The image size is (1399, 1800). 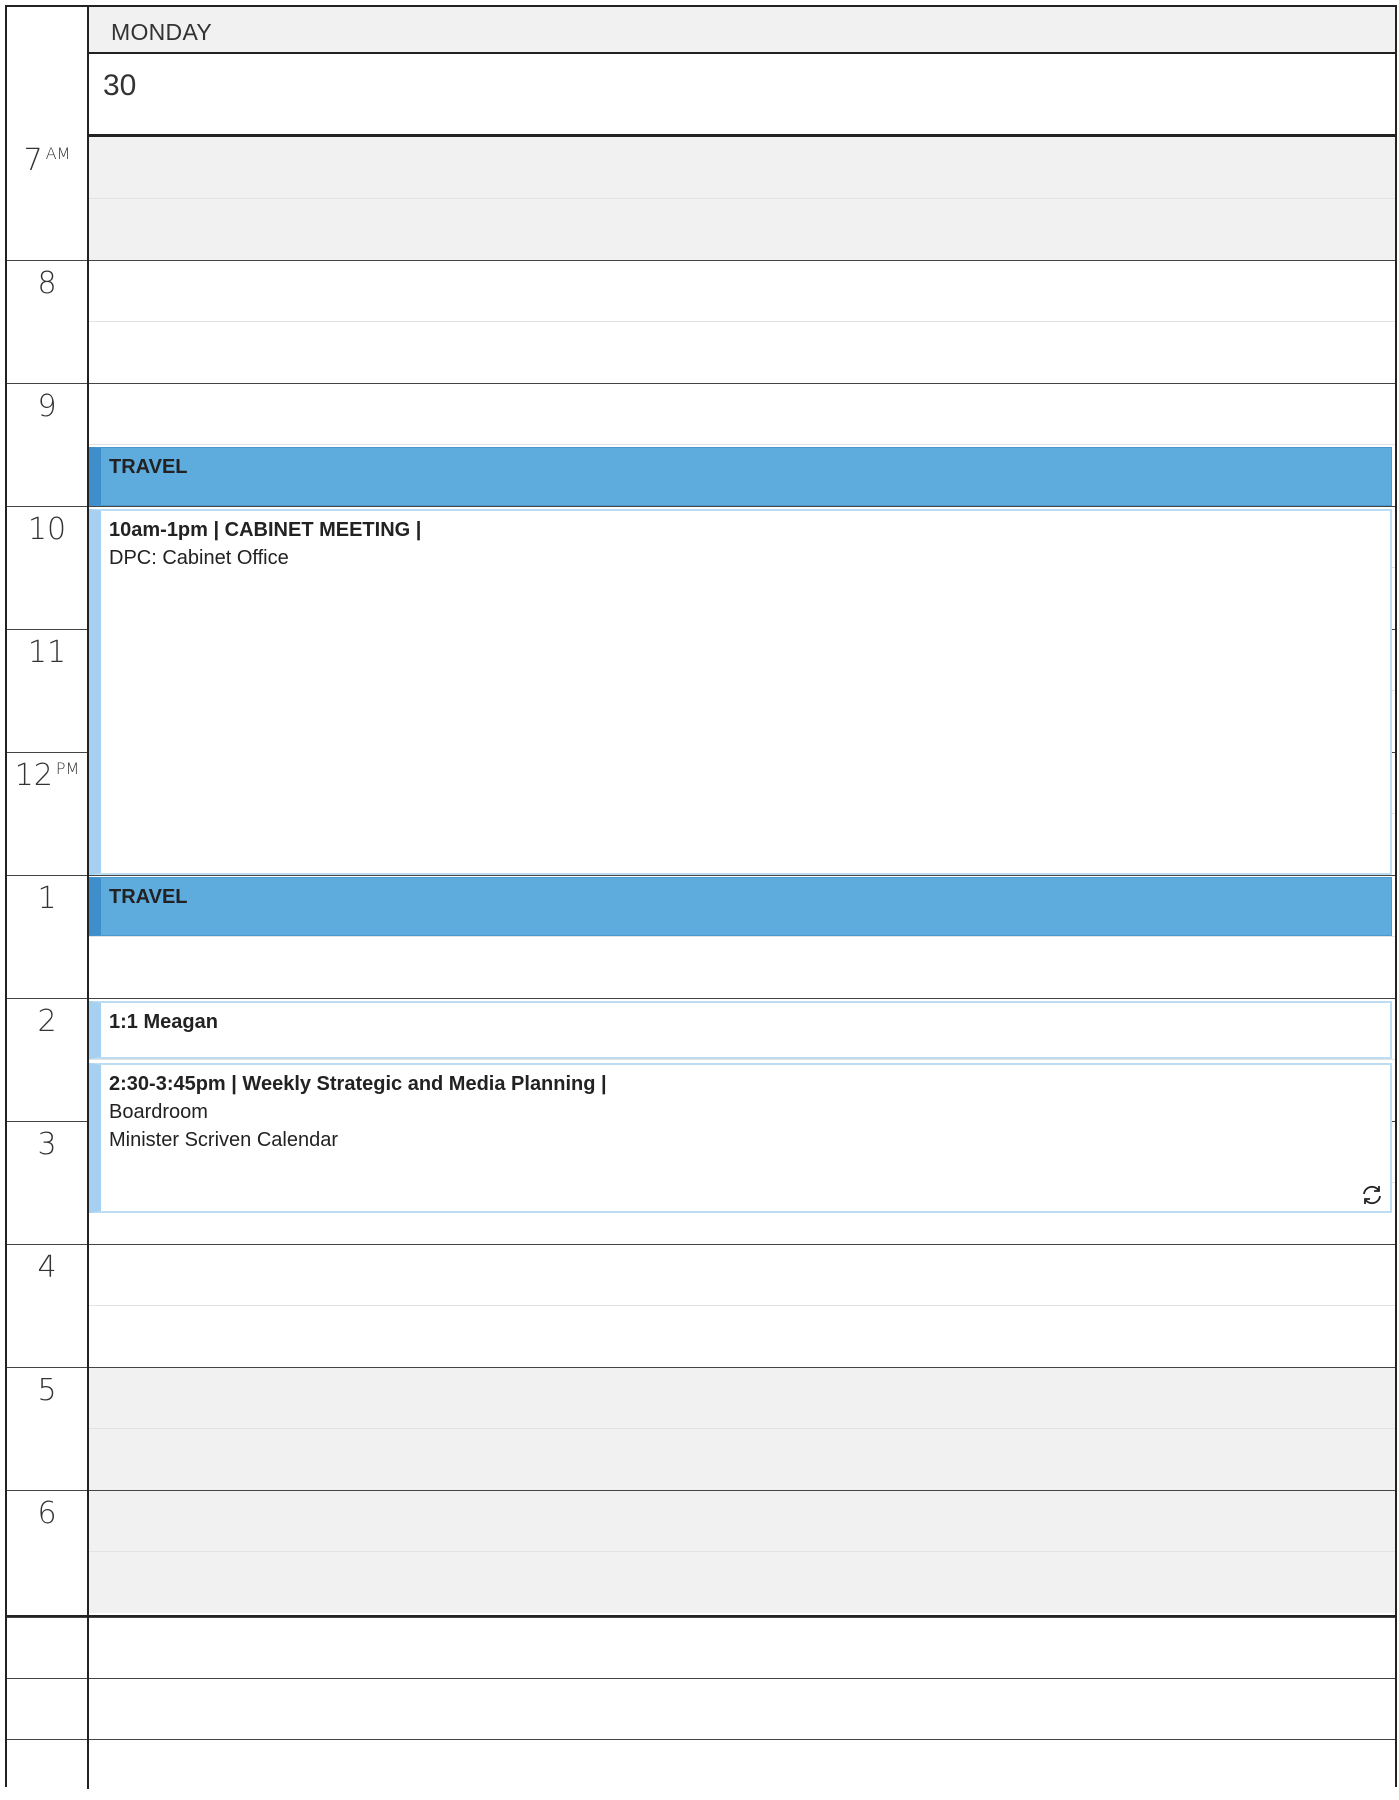 I want to click on all-day-row: 30, so click(x=742, y=95).